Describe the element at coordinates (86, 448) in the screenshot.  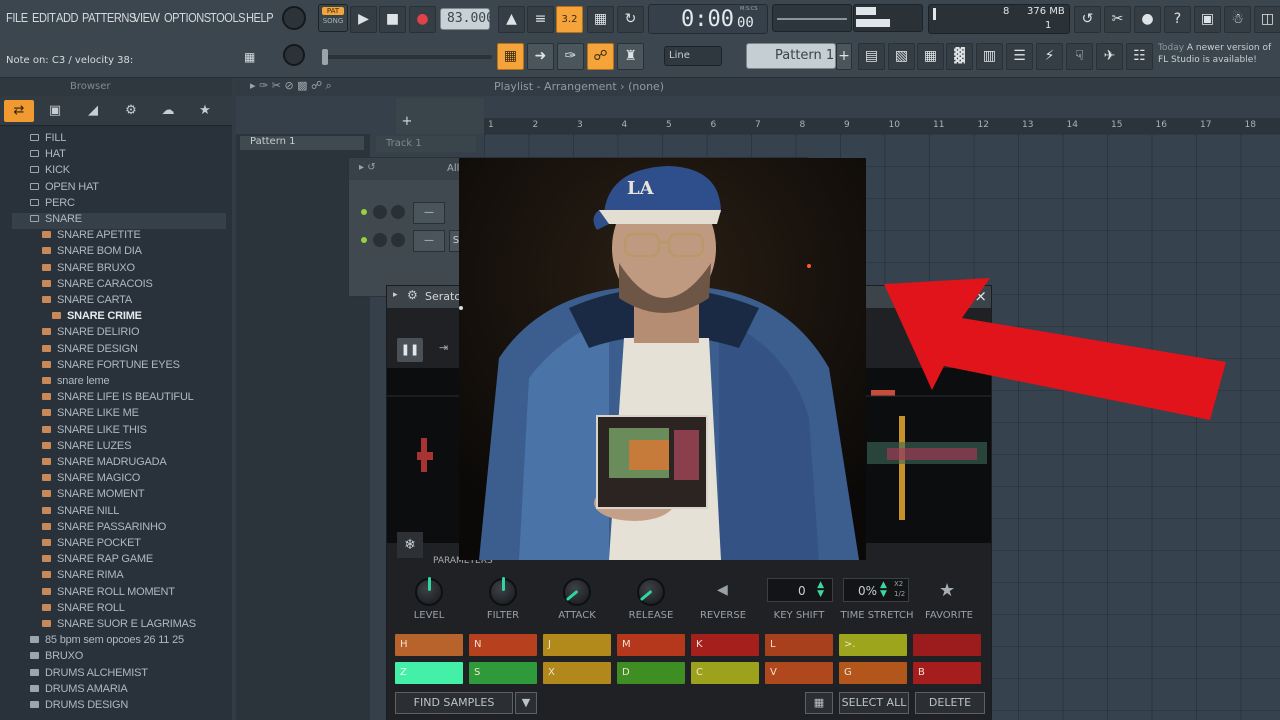
I see `browser-item: SNARE LUZES` at that location.